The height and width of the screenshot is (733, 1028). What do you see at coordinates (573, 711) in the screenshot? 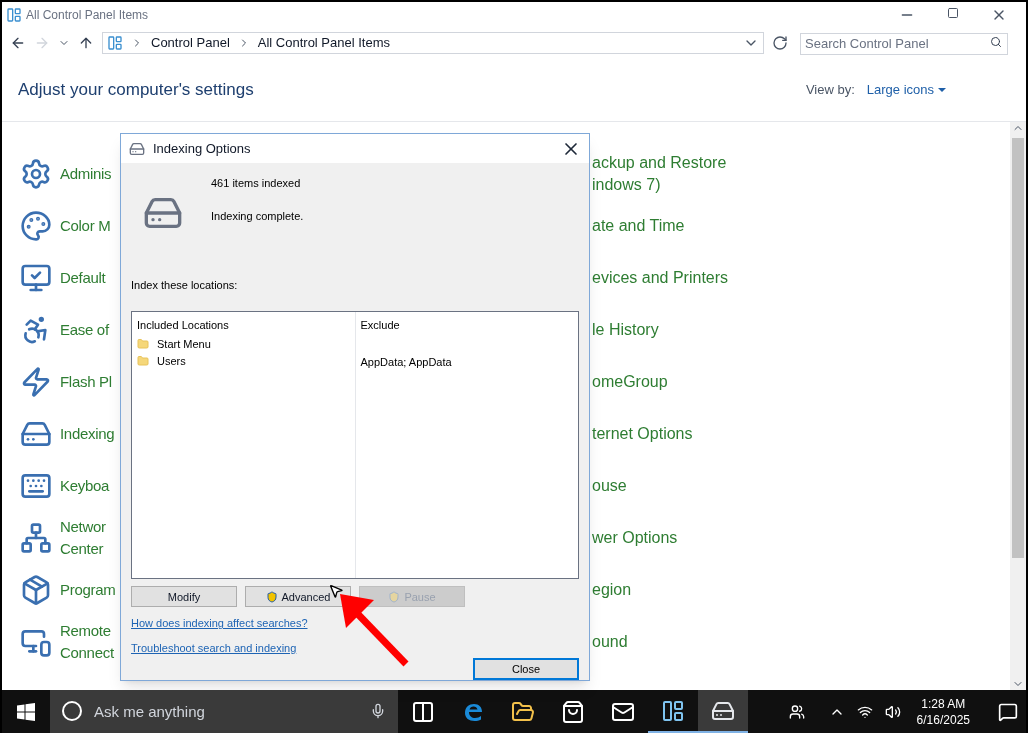
I see `store-icon` at bounding box center [573, 711].